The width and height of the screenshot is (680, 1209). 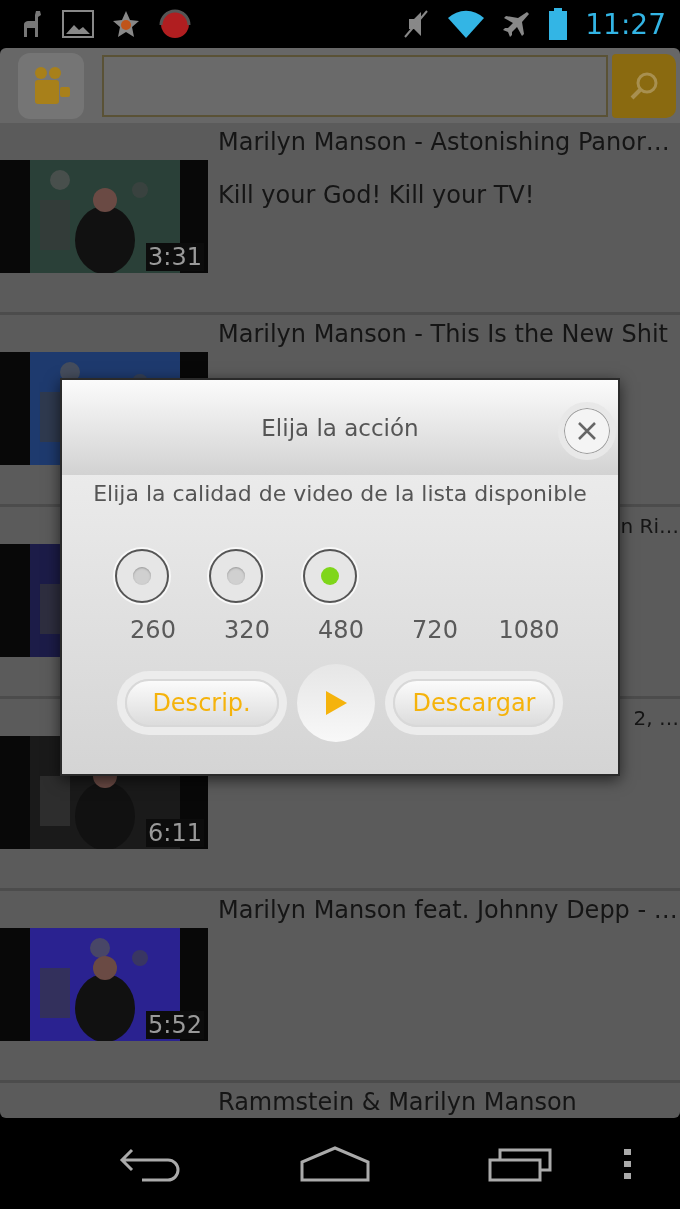 What do you see at coordinates (435, 630) in the screenshot?
I see `quality-label: 720` at bounding box center [435, 630].